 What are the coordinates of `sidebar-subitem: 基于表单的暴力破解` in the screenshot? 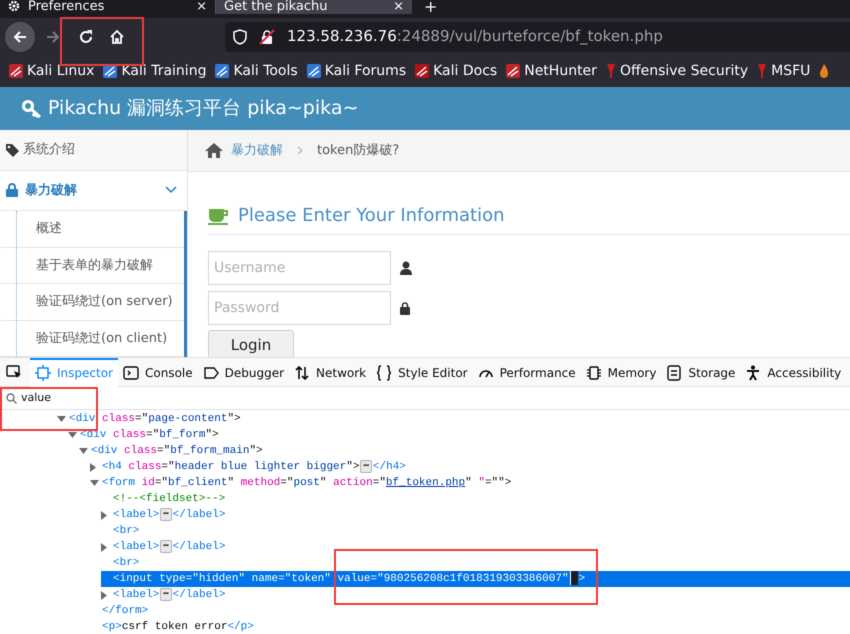 It's located at (92, 266).